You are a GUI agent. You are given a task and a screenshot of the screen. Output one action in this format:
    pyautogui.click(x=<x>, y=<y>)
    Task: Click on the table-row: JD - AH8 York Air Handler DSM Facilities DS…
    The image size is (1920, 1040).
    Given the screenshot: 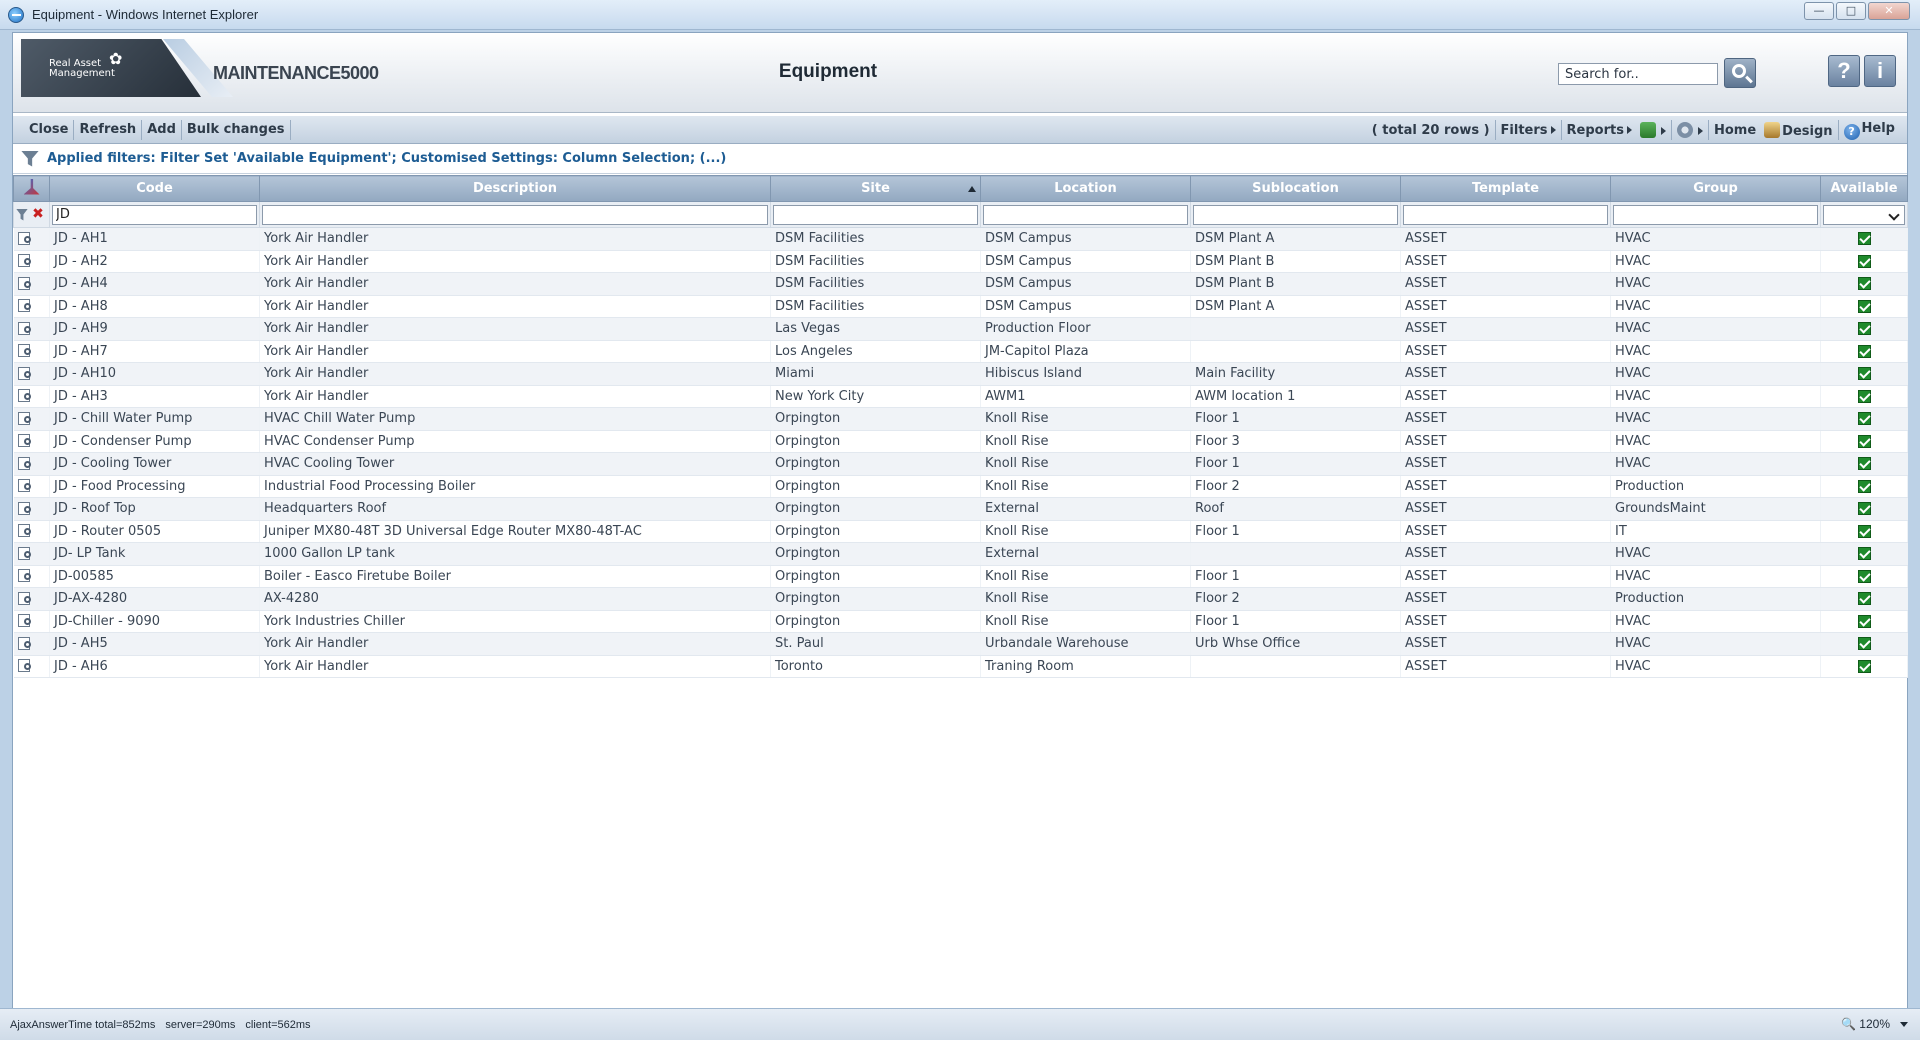 What is the action you would take?
    pyautogui.click(x=960, y=306)
    